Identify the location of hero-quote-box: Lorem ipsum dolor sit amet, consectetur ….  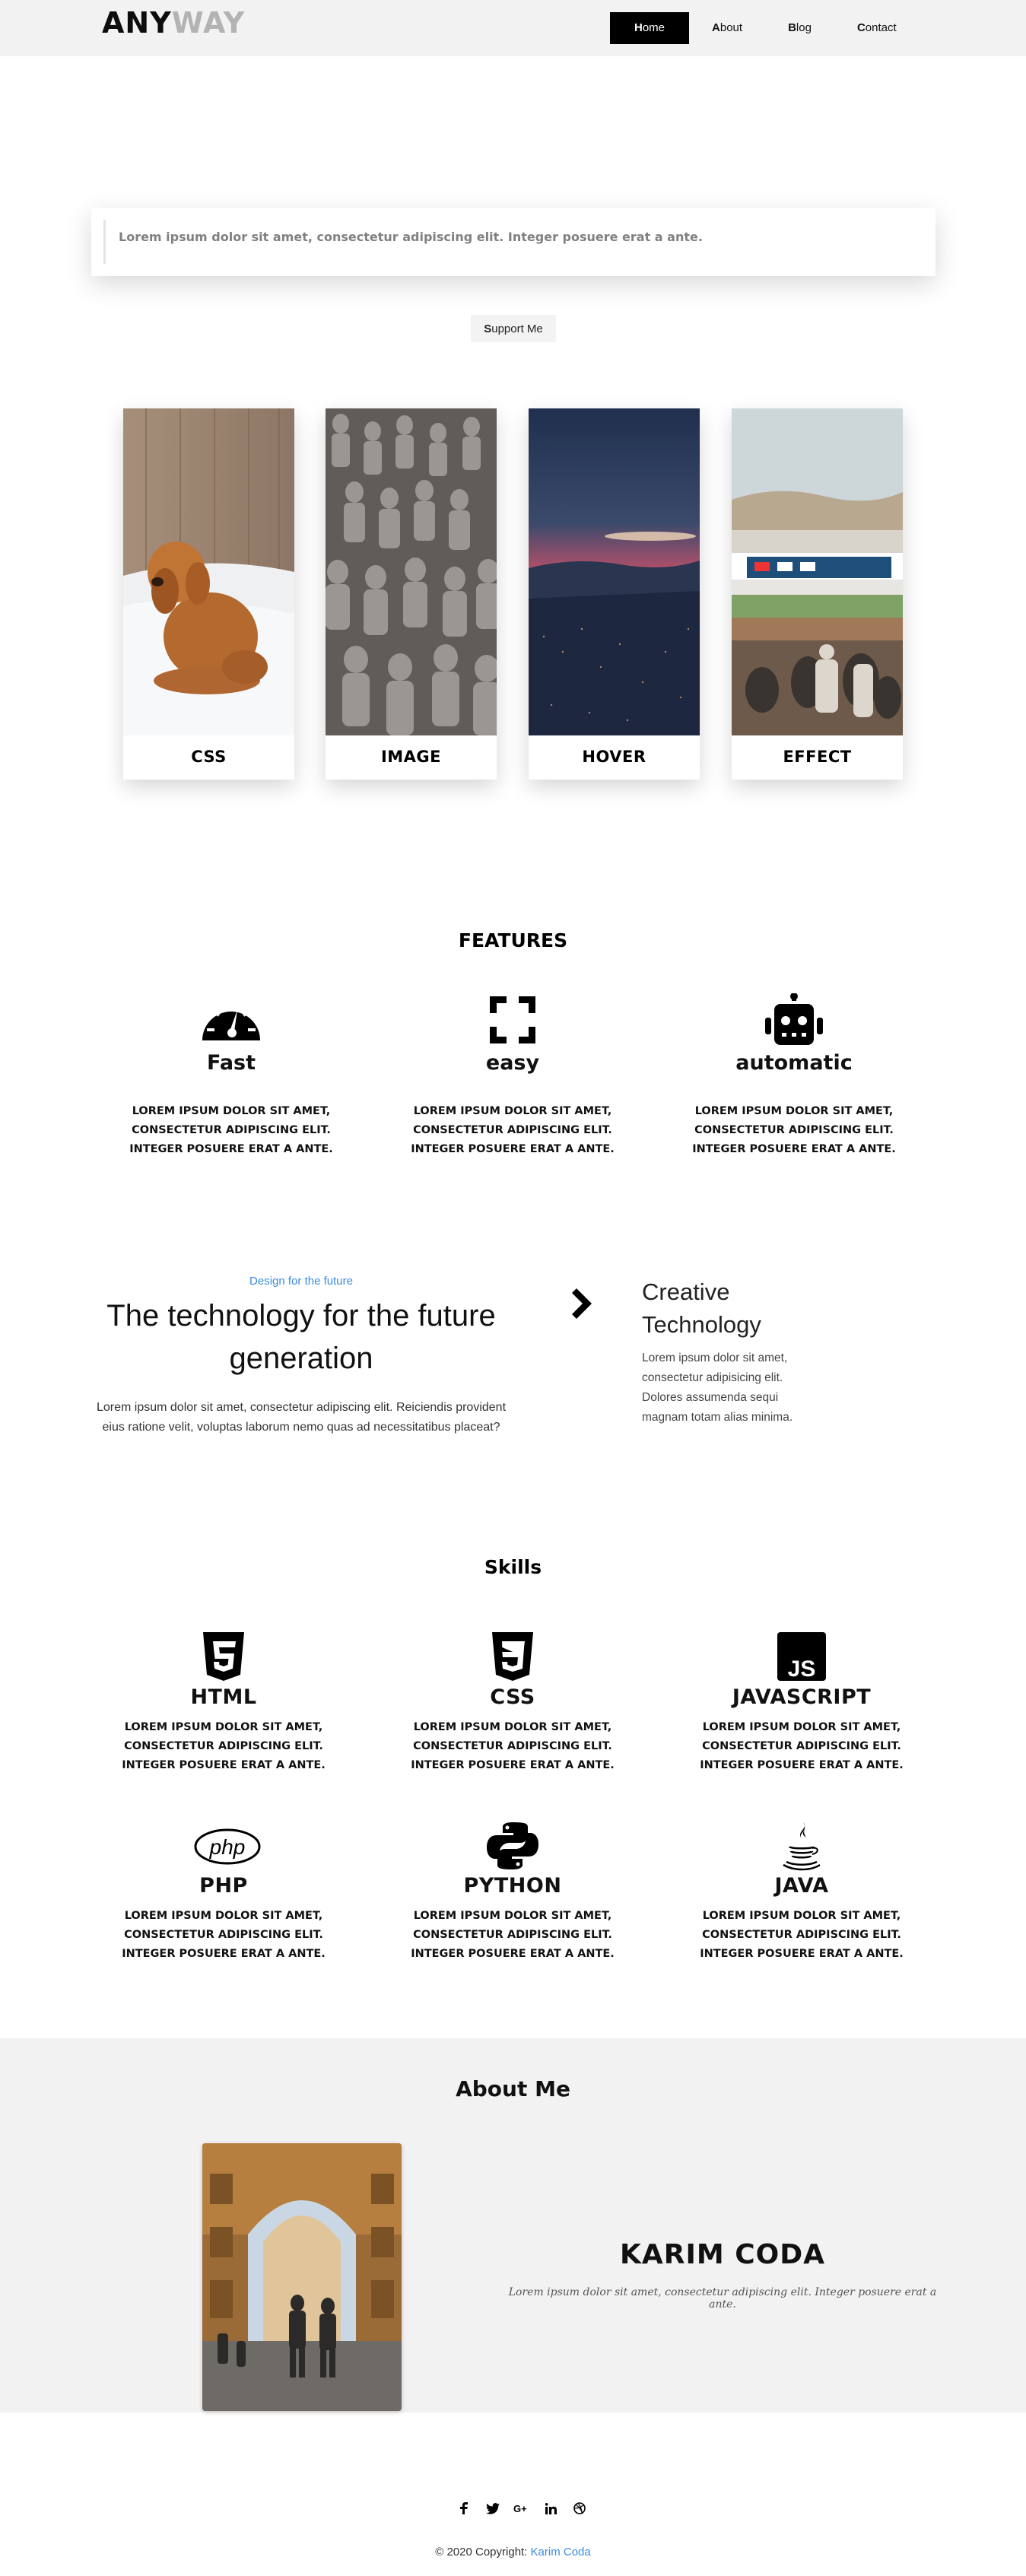
(513, 242).